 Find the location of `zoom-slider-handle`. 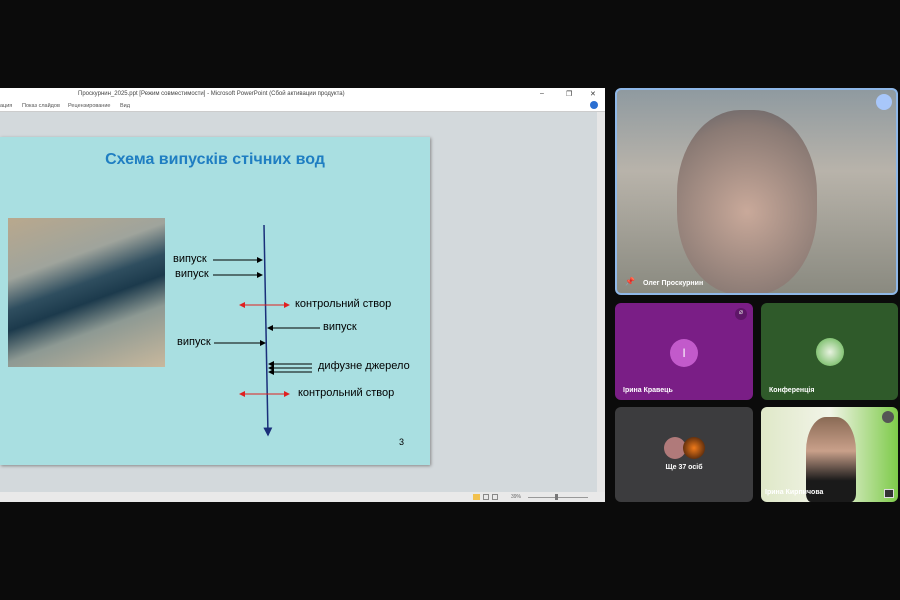

zoom-slider-handle is located at coordinates (556, 497).